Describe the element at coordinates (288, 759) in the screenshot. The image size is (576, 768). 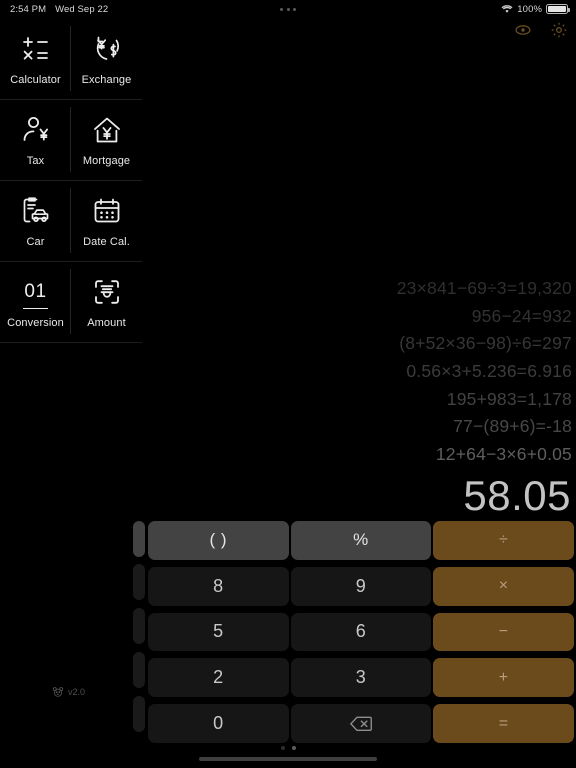
I see `home-indicator` at that location.